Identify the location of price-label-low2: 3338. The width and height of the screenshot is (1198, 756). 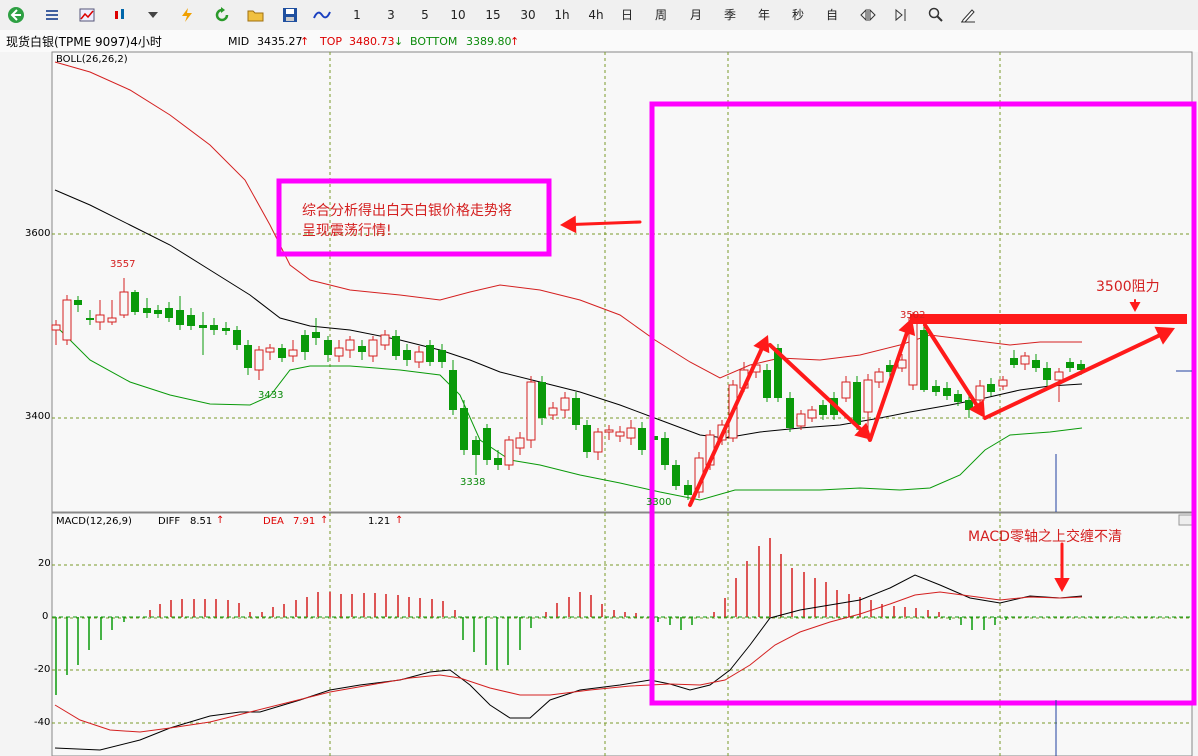
(473, 482).